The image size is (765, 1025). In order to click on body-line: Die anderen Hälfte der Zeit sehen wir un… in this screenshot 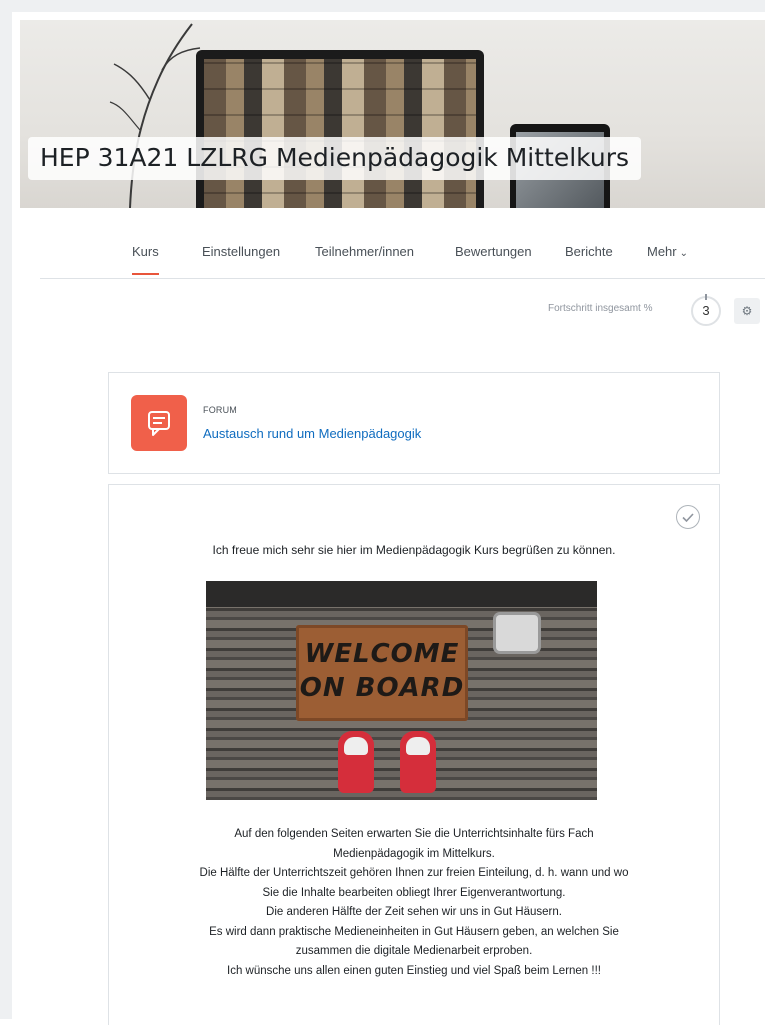, I will do `click(414, 912)`.